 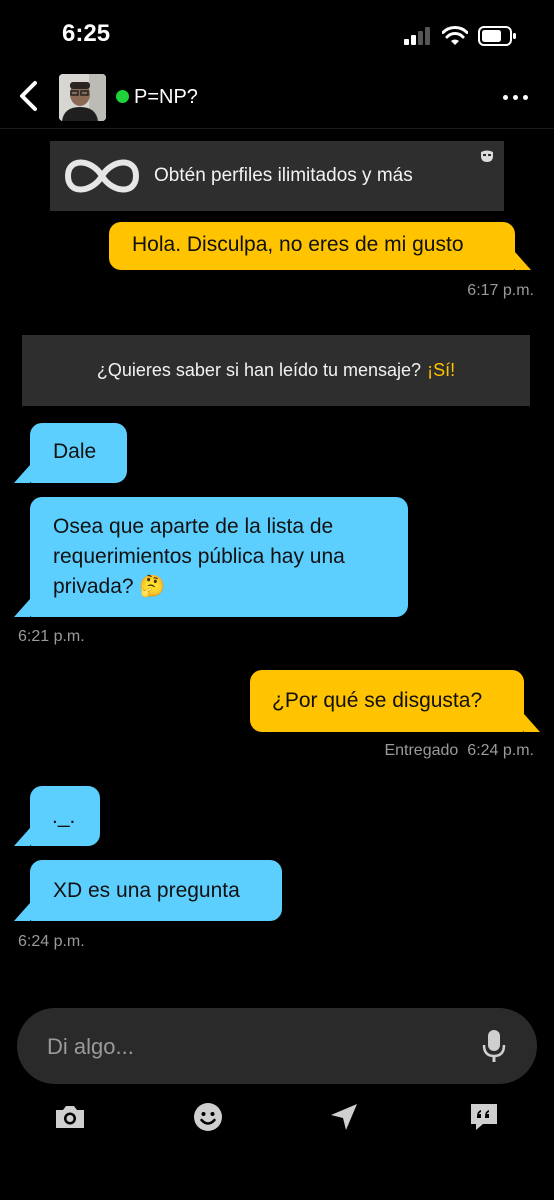 I want to click on read-receipt-yes-link: ¡Sí!, so click(x=441, y=370).